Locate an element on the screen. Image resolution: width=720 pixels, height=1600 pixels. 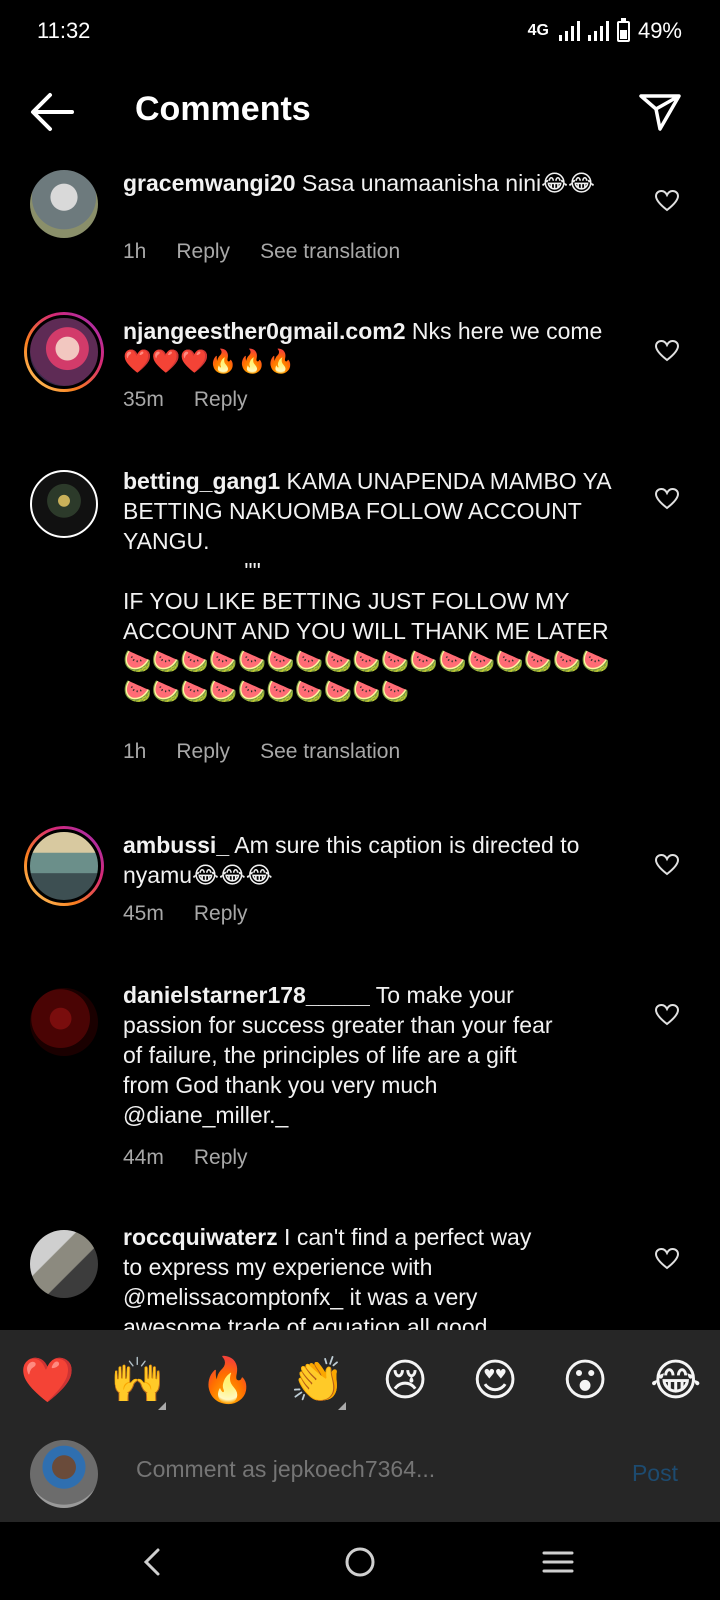
comment-time: 44m is located at coordinates (143, 1157).